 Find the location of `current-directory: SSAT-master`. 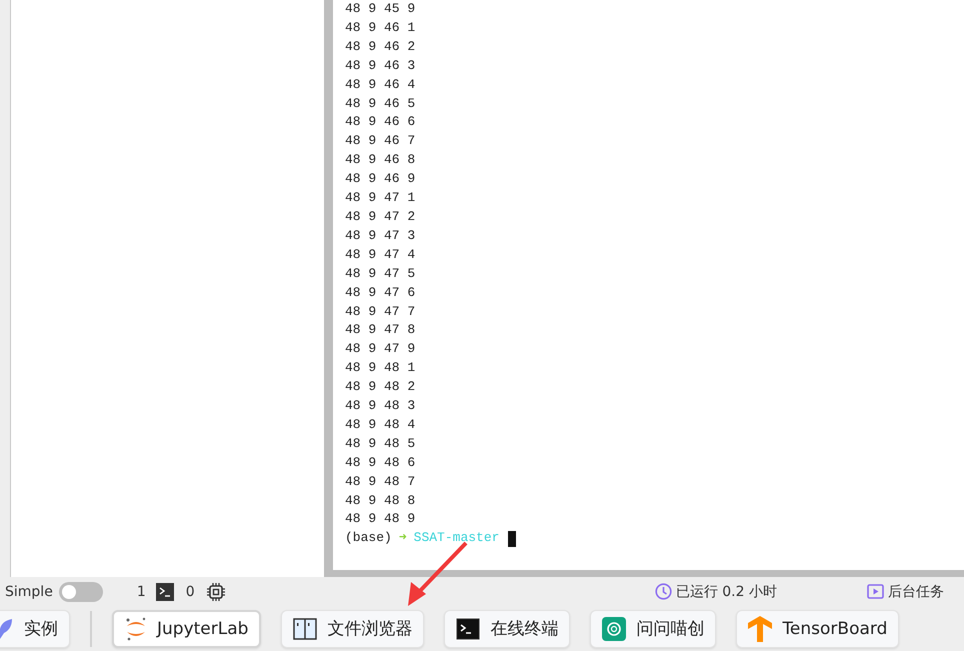

current-directory: SSAT-master is located at coordinates (457, 538).